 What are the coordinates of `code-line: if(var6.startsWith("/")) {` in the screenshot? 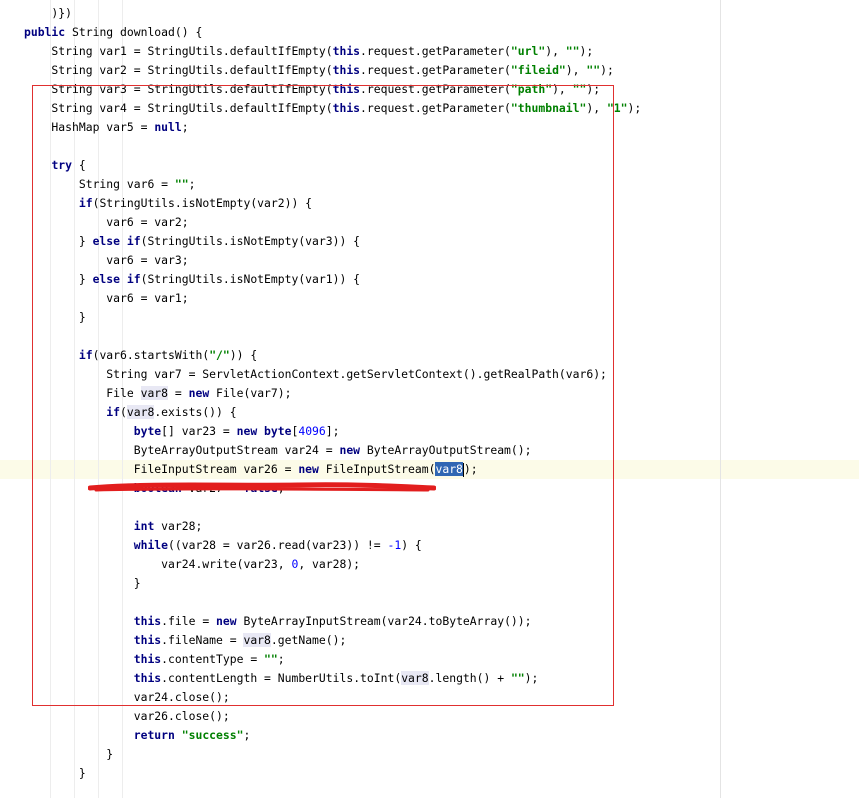 It's located at (140, 355).